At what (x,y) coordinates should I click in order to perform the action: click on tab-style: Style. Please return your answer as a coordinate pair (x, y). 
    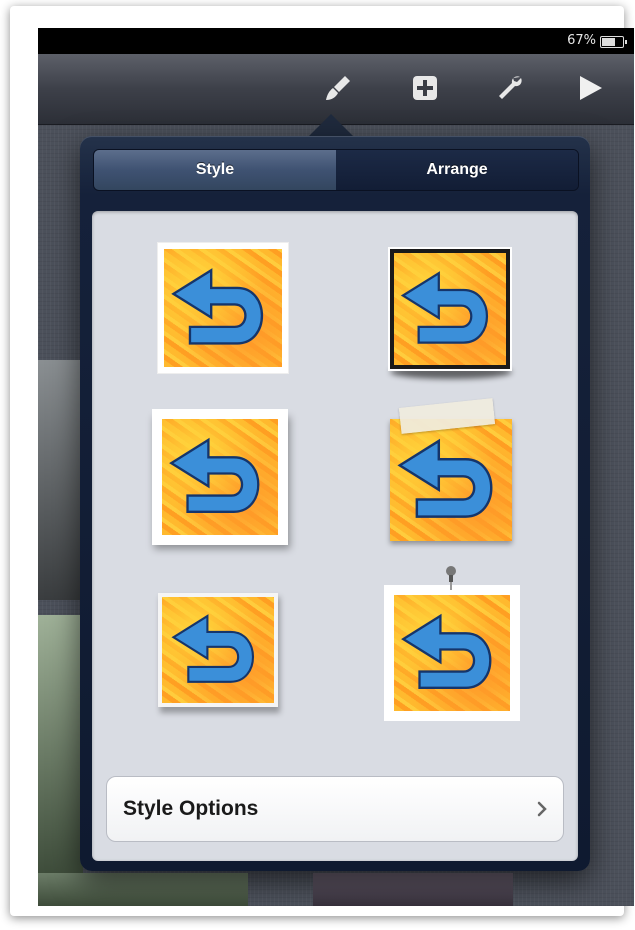
    Looking at the image, I should click on (215, 170).